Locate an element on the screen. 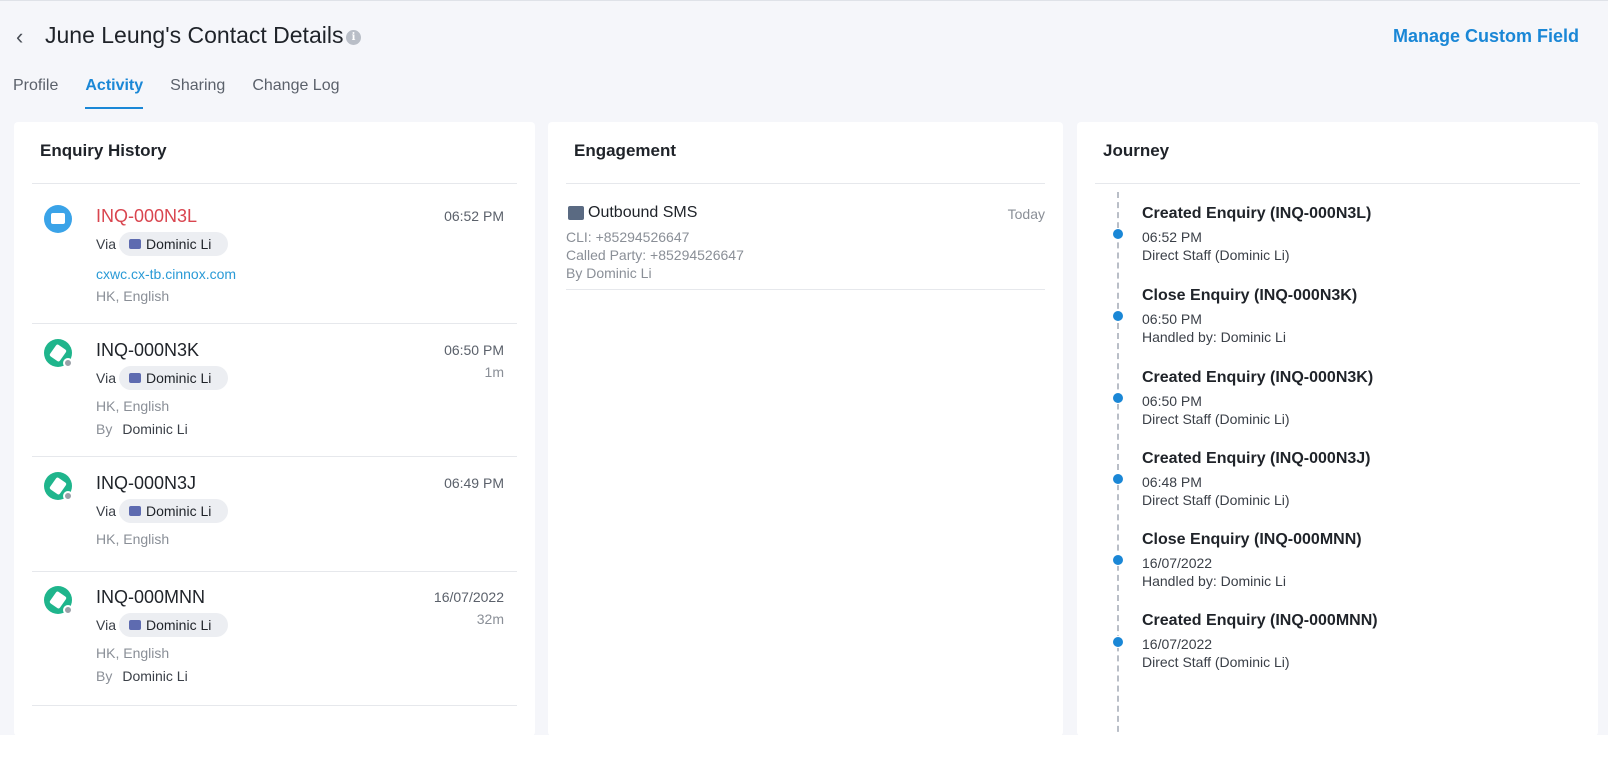 The height and width of the screenshot is (778, 1608). panel-title: Enquiry History is located at coordinates (103, 150).